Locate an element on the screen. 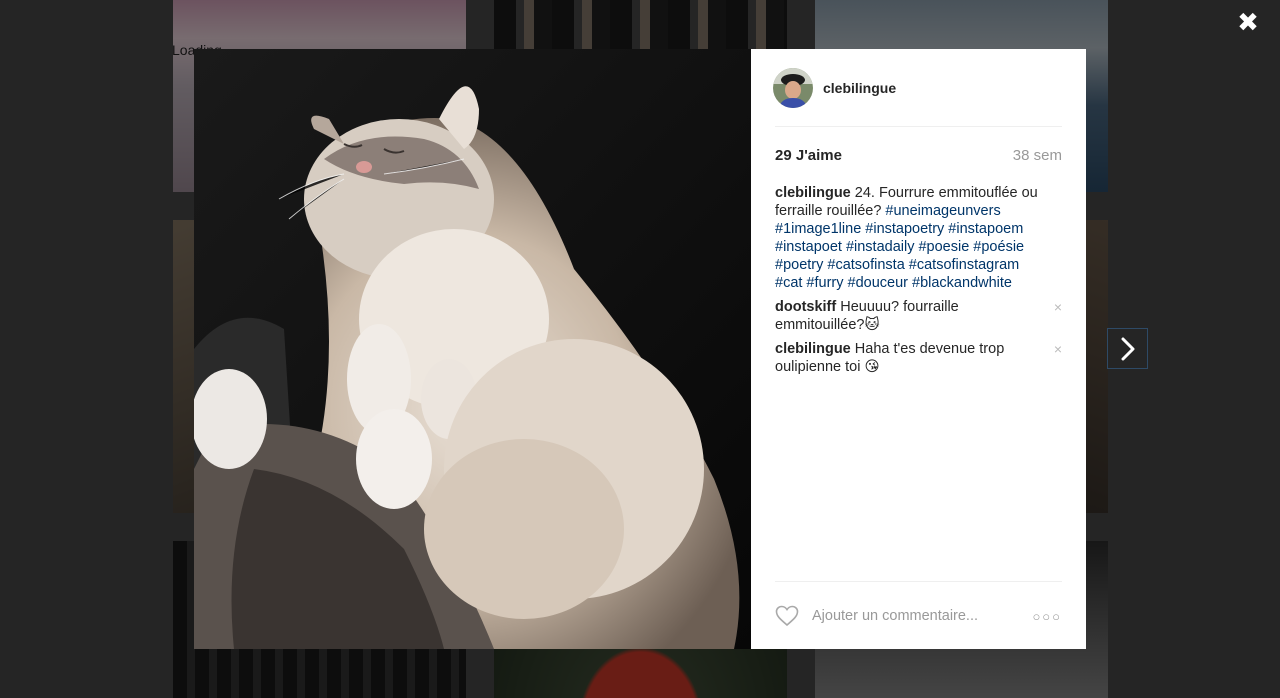 The width and height of the screenshot is (1280, 698). chevron-right-icon is located at coordinates (1127, 348).